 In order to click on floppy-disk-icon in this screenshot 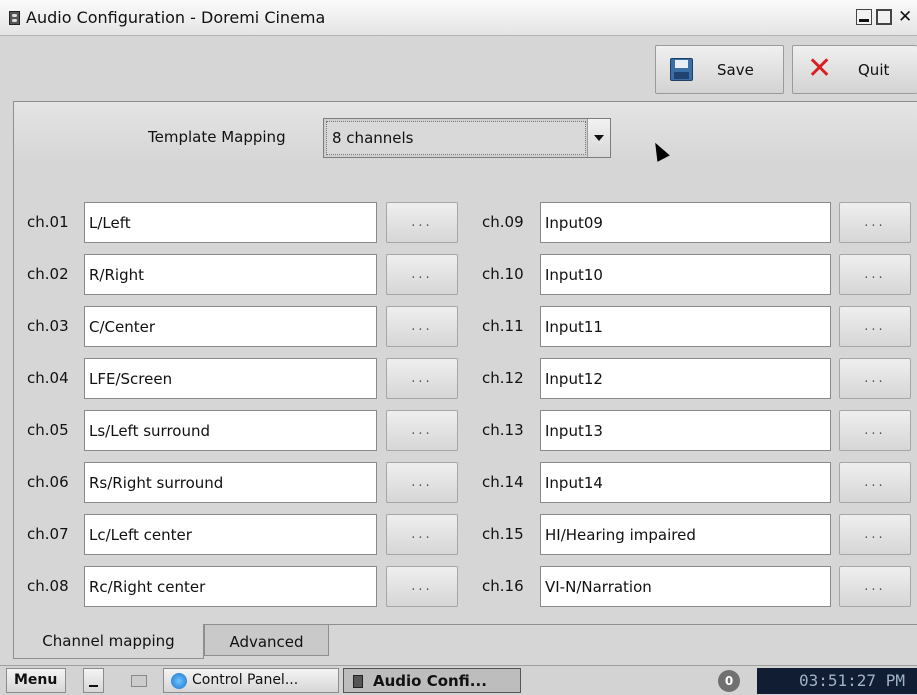, I will do `click(681, 69)`.